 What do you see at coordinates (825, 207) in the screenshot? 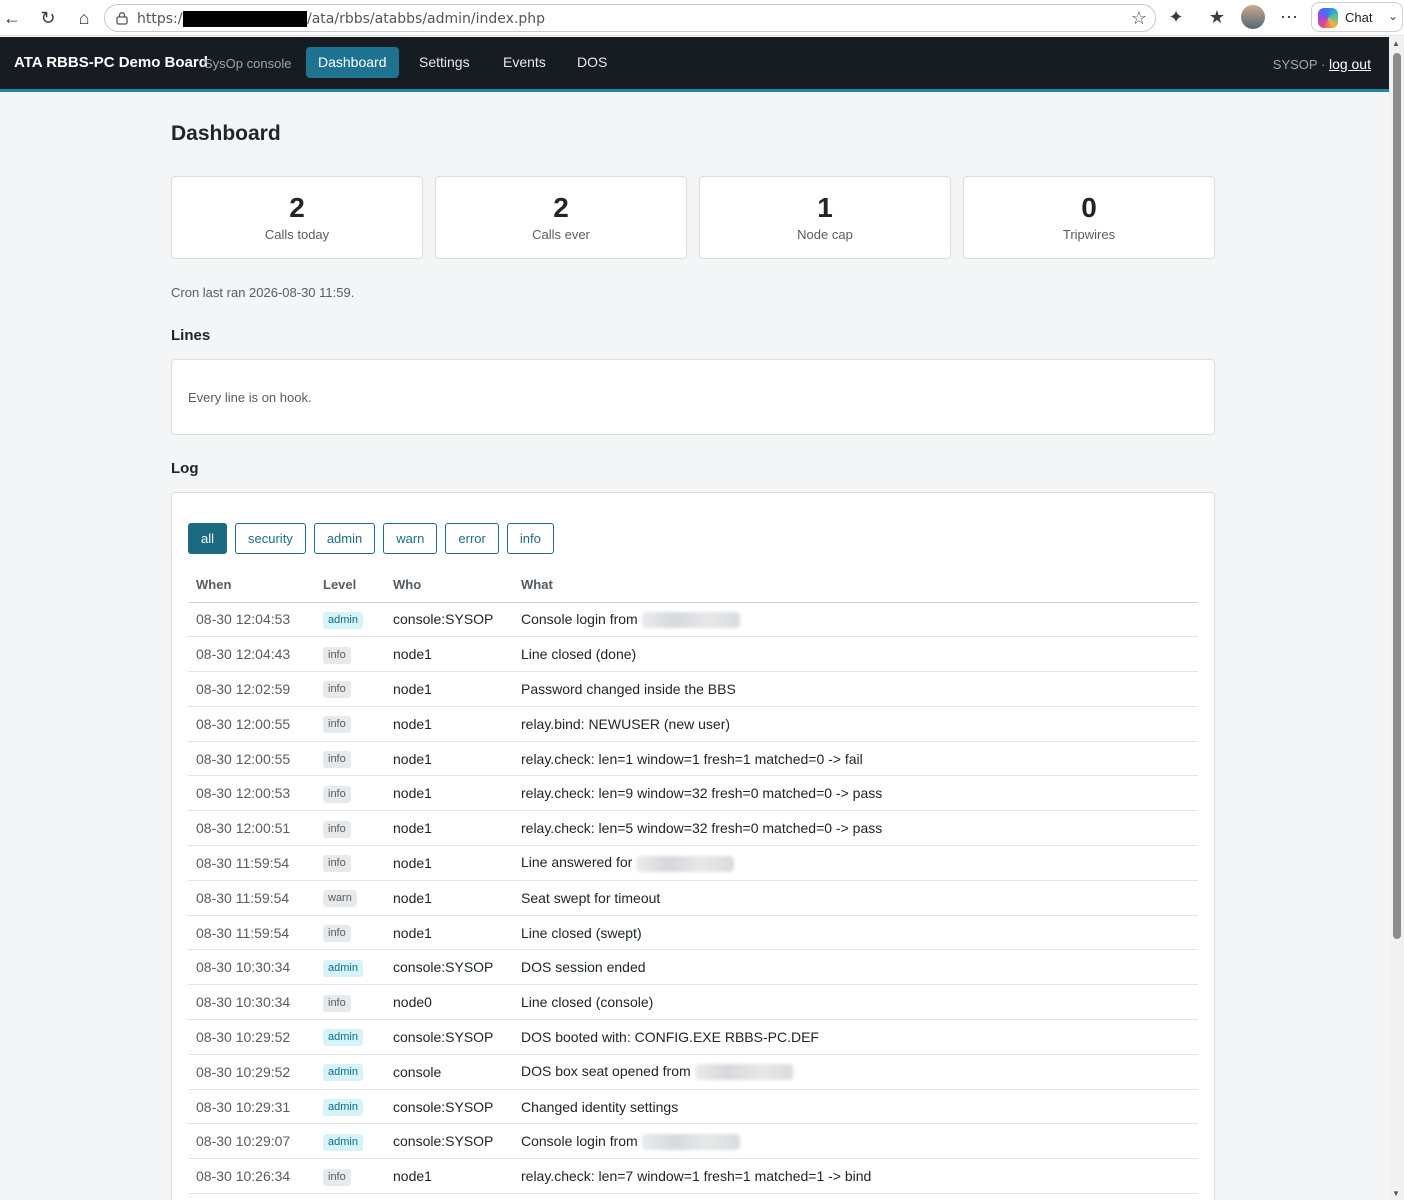
I see `stat-value: 1` at bounding box center [825, 207].